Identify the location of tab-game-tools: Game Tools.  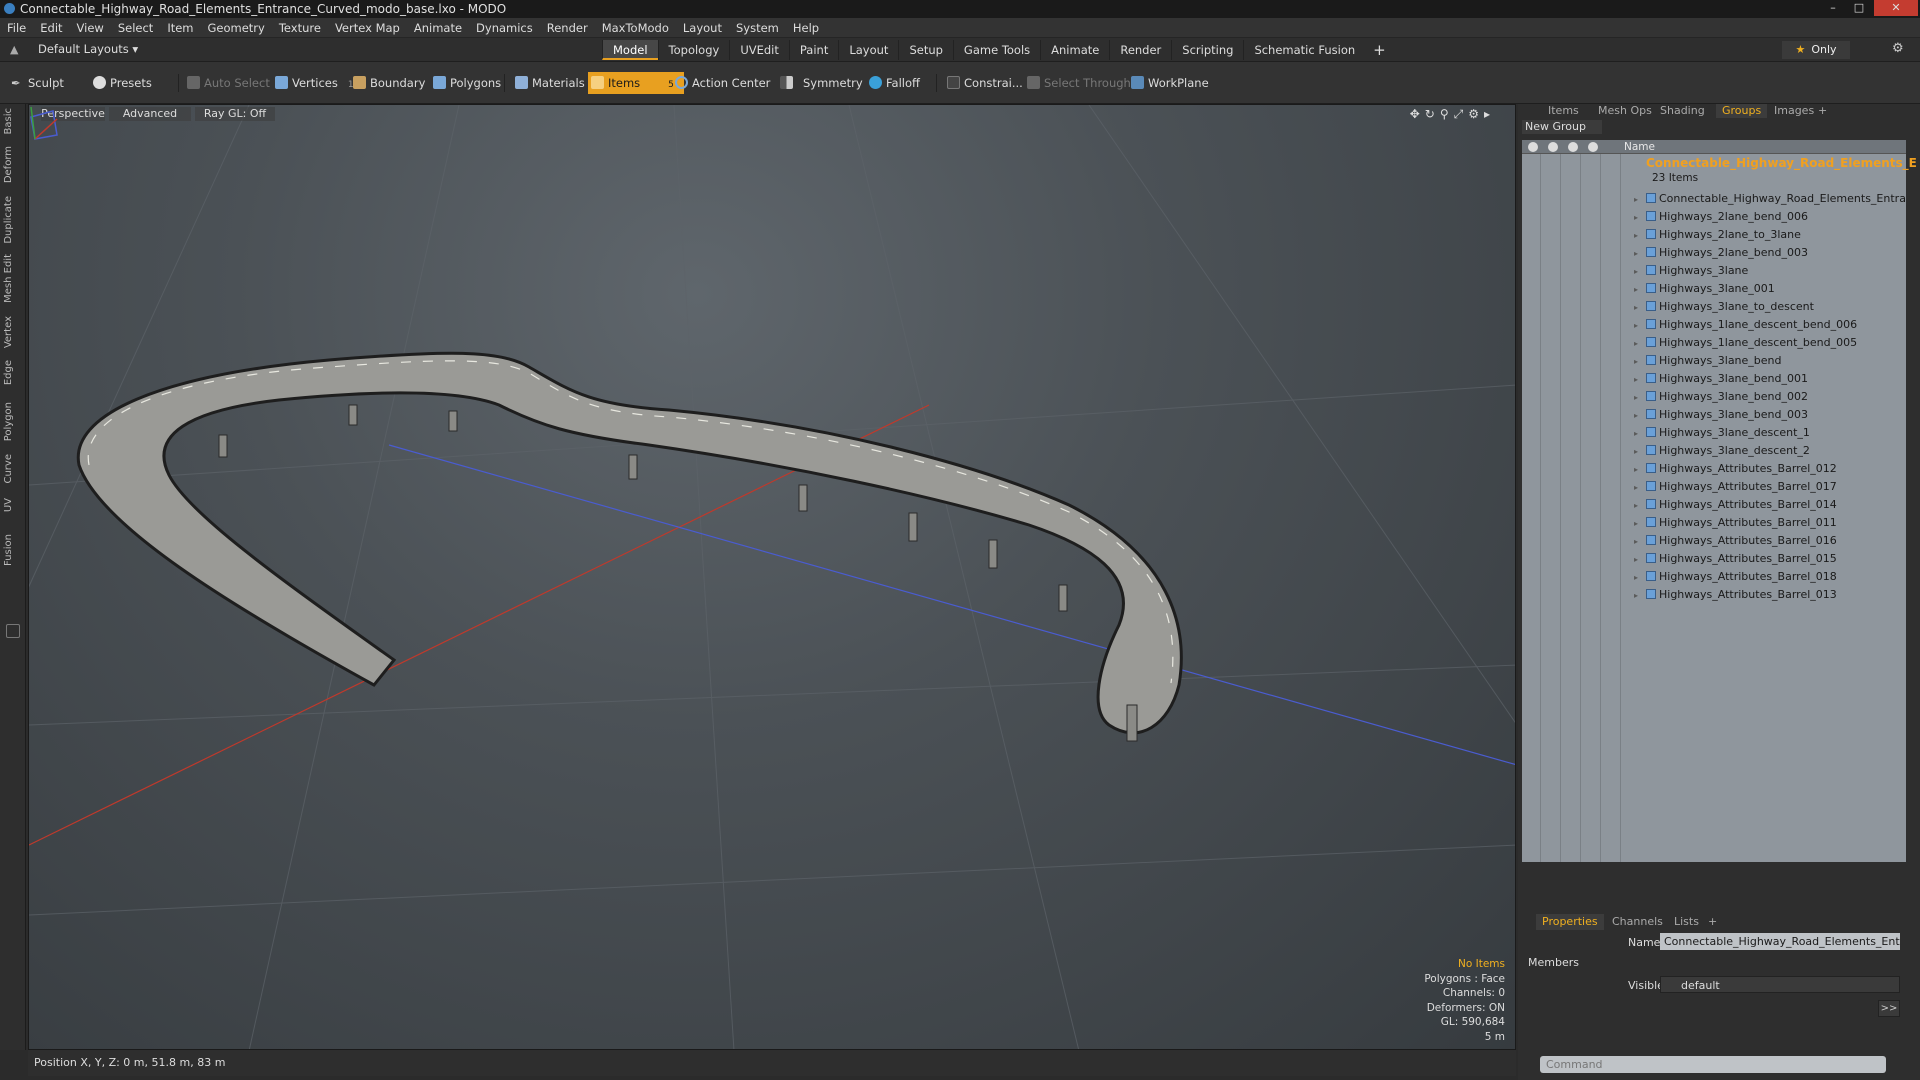
(996, 50).